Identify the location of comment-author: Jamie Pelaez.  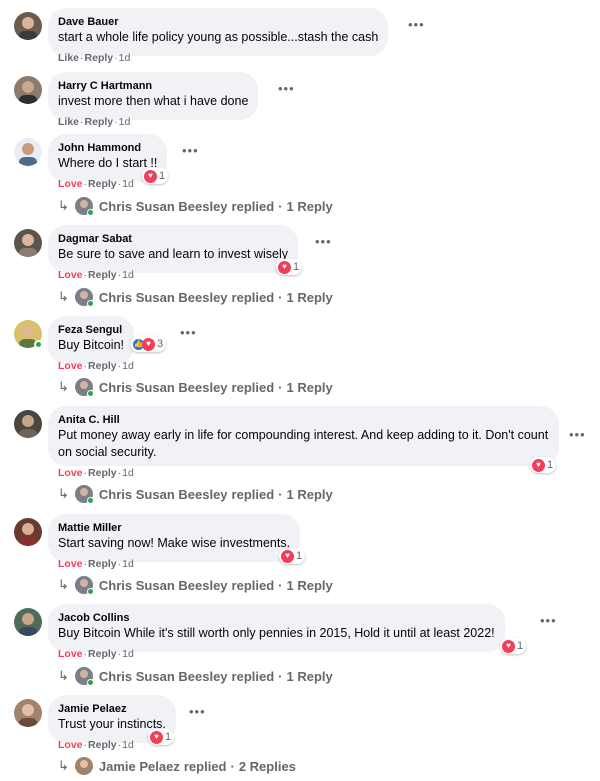
(112, 709).